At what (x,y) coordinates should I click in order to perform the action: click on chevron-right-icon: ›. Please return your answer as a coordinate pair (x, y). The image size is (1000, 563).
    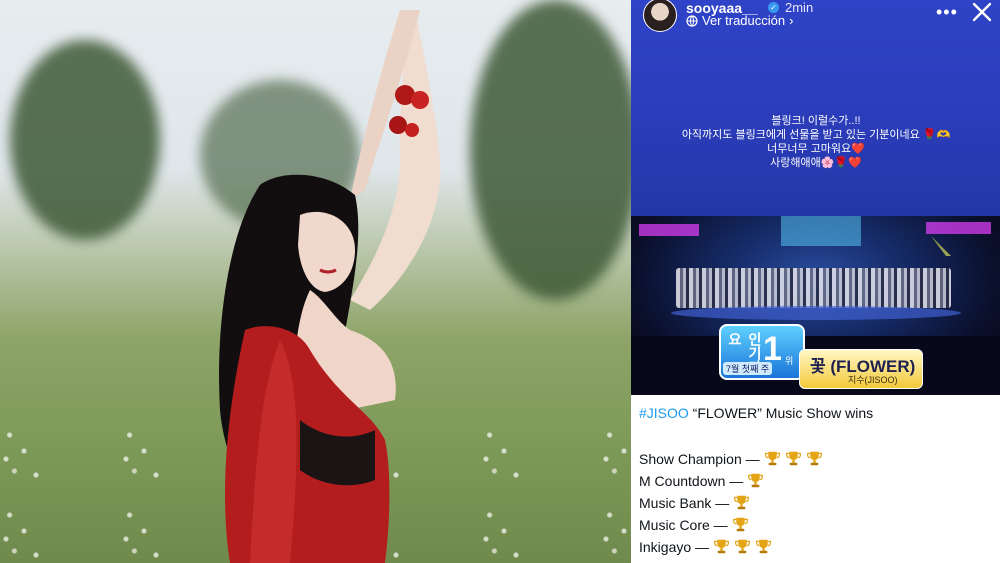
    Looking at the image, I should click on (791, 20).